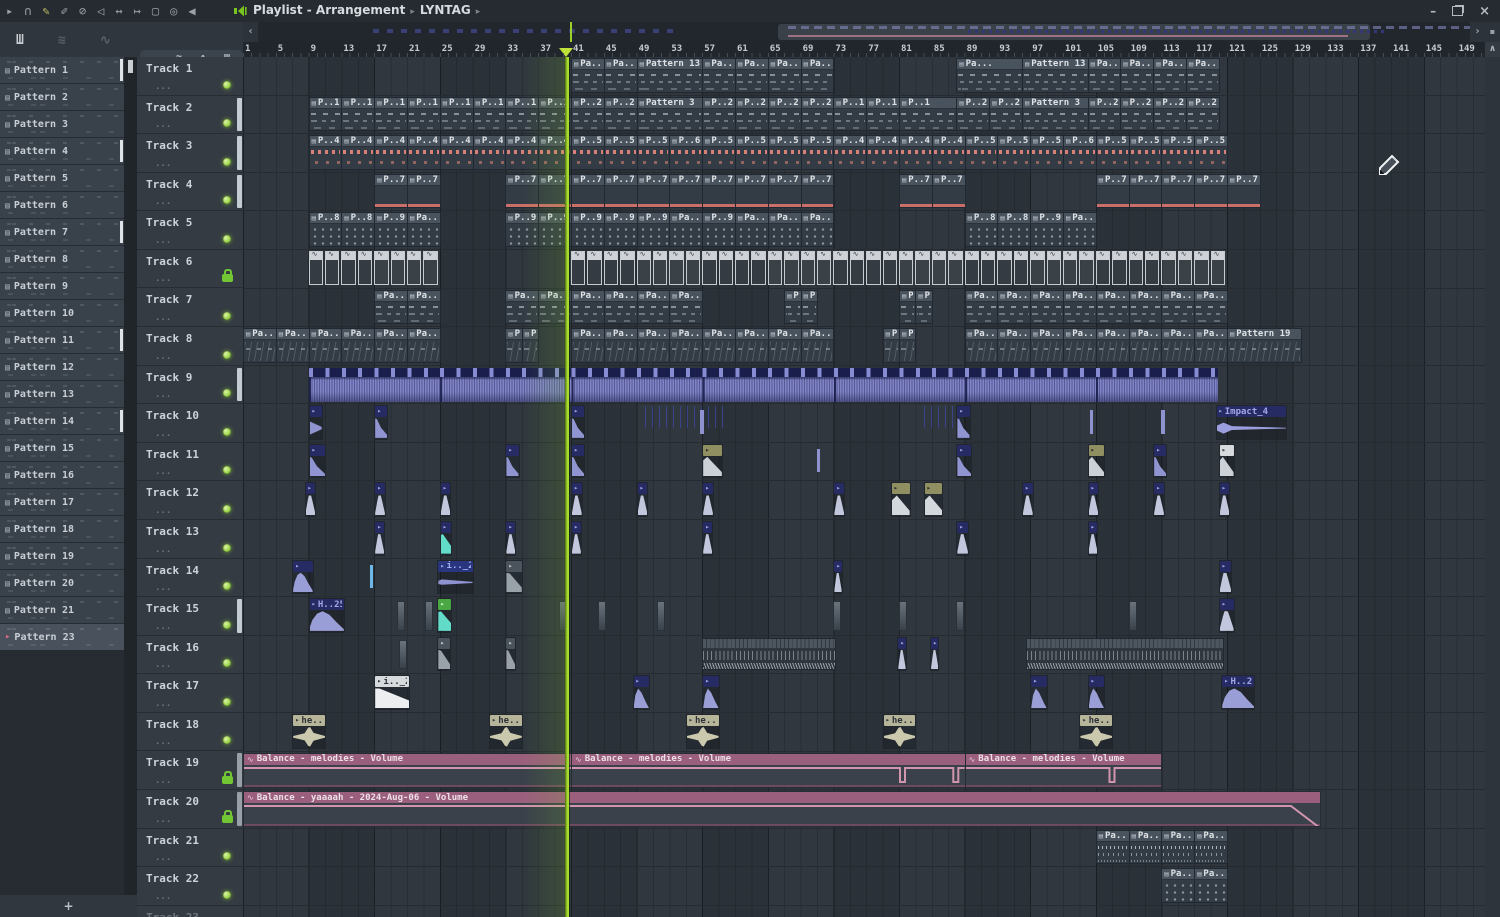  I want to click on clip-pattern: ▤ Pattern 13, so click(1055, 75).